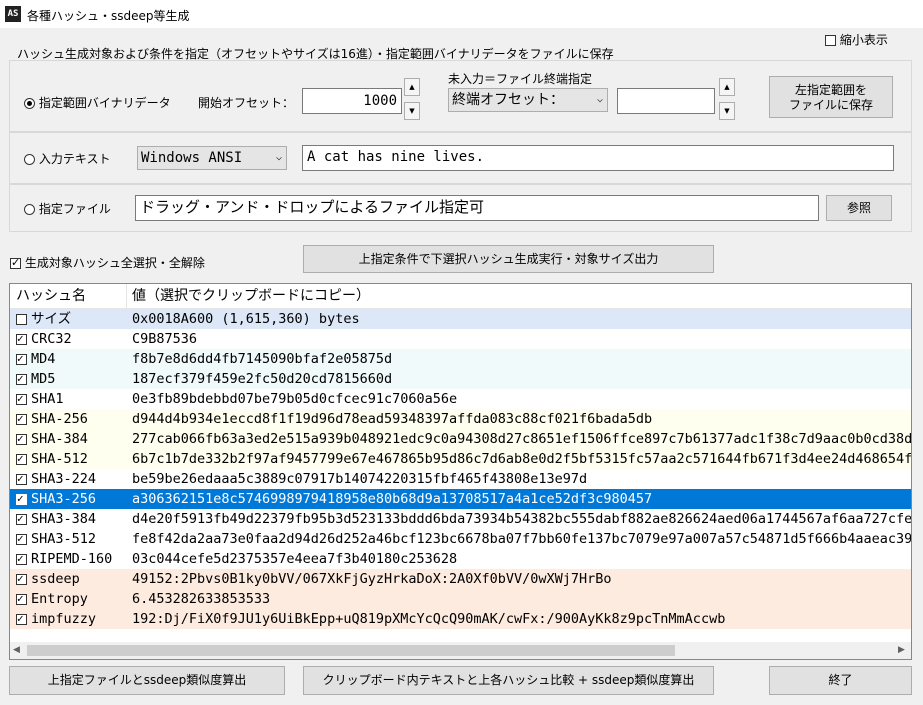 This screenshot has height=705, width=923. Describe the element at coordinates (412, 111) in the screenshot. I see `offset-down-button: ▼` at that location.